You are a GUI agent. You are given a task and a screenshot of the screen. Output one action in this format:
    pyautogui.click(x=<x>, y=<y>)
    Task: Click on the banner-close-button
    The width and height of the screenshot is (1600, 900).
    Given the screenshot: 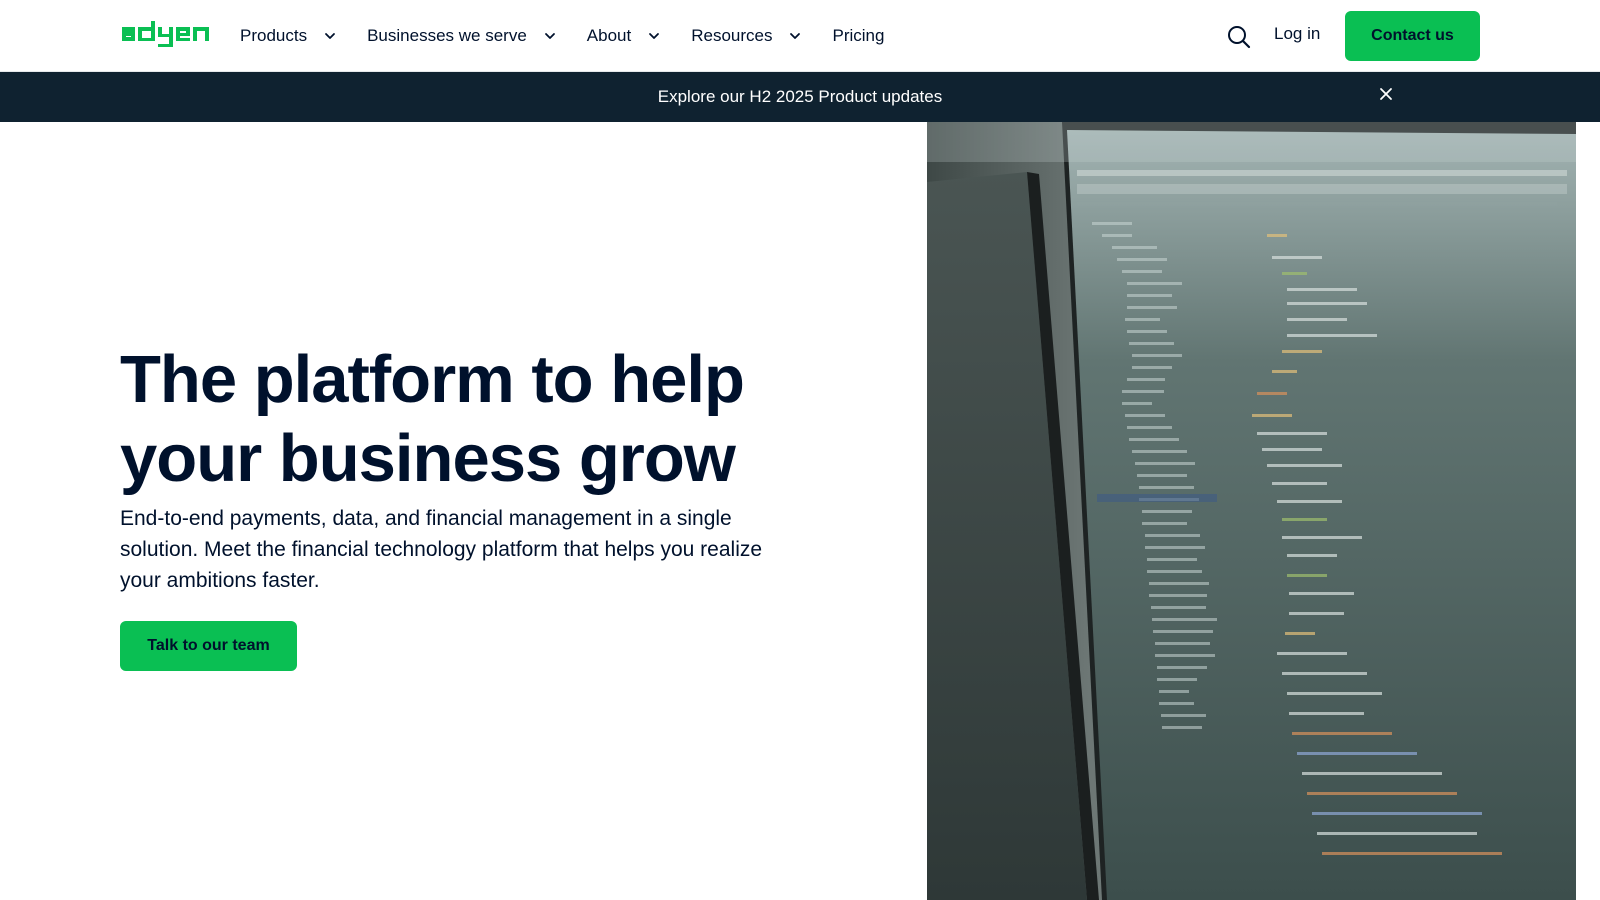 What is the action you would take?
    pyautogui.click(x=1386, y=94)
    